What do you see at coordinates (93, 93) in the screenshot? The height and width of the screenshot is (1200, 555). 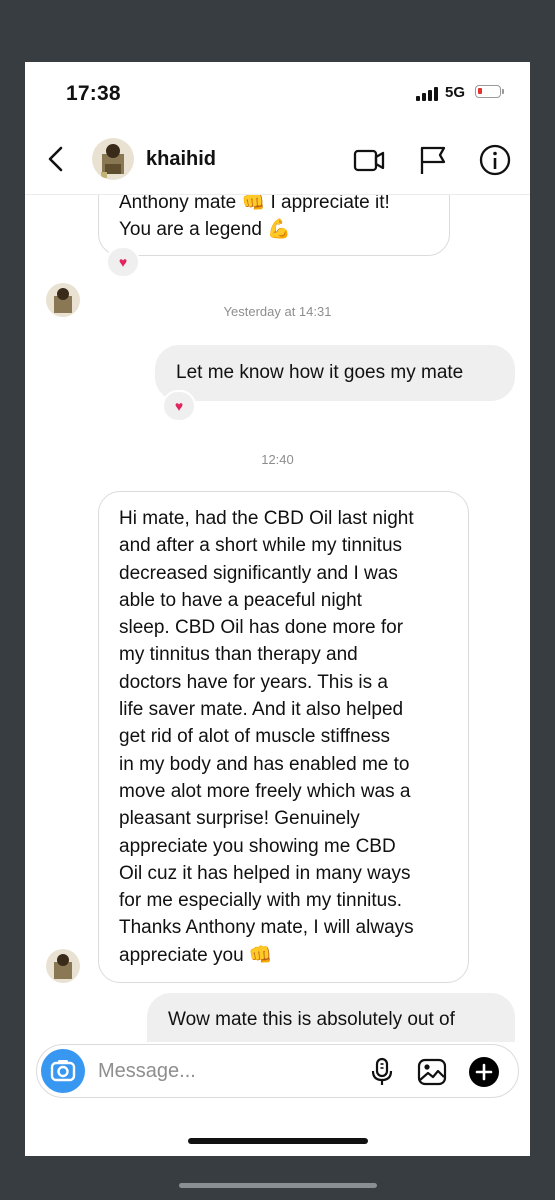 I see `status-time: 17:38` at bounding box center [93, 93].